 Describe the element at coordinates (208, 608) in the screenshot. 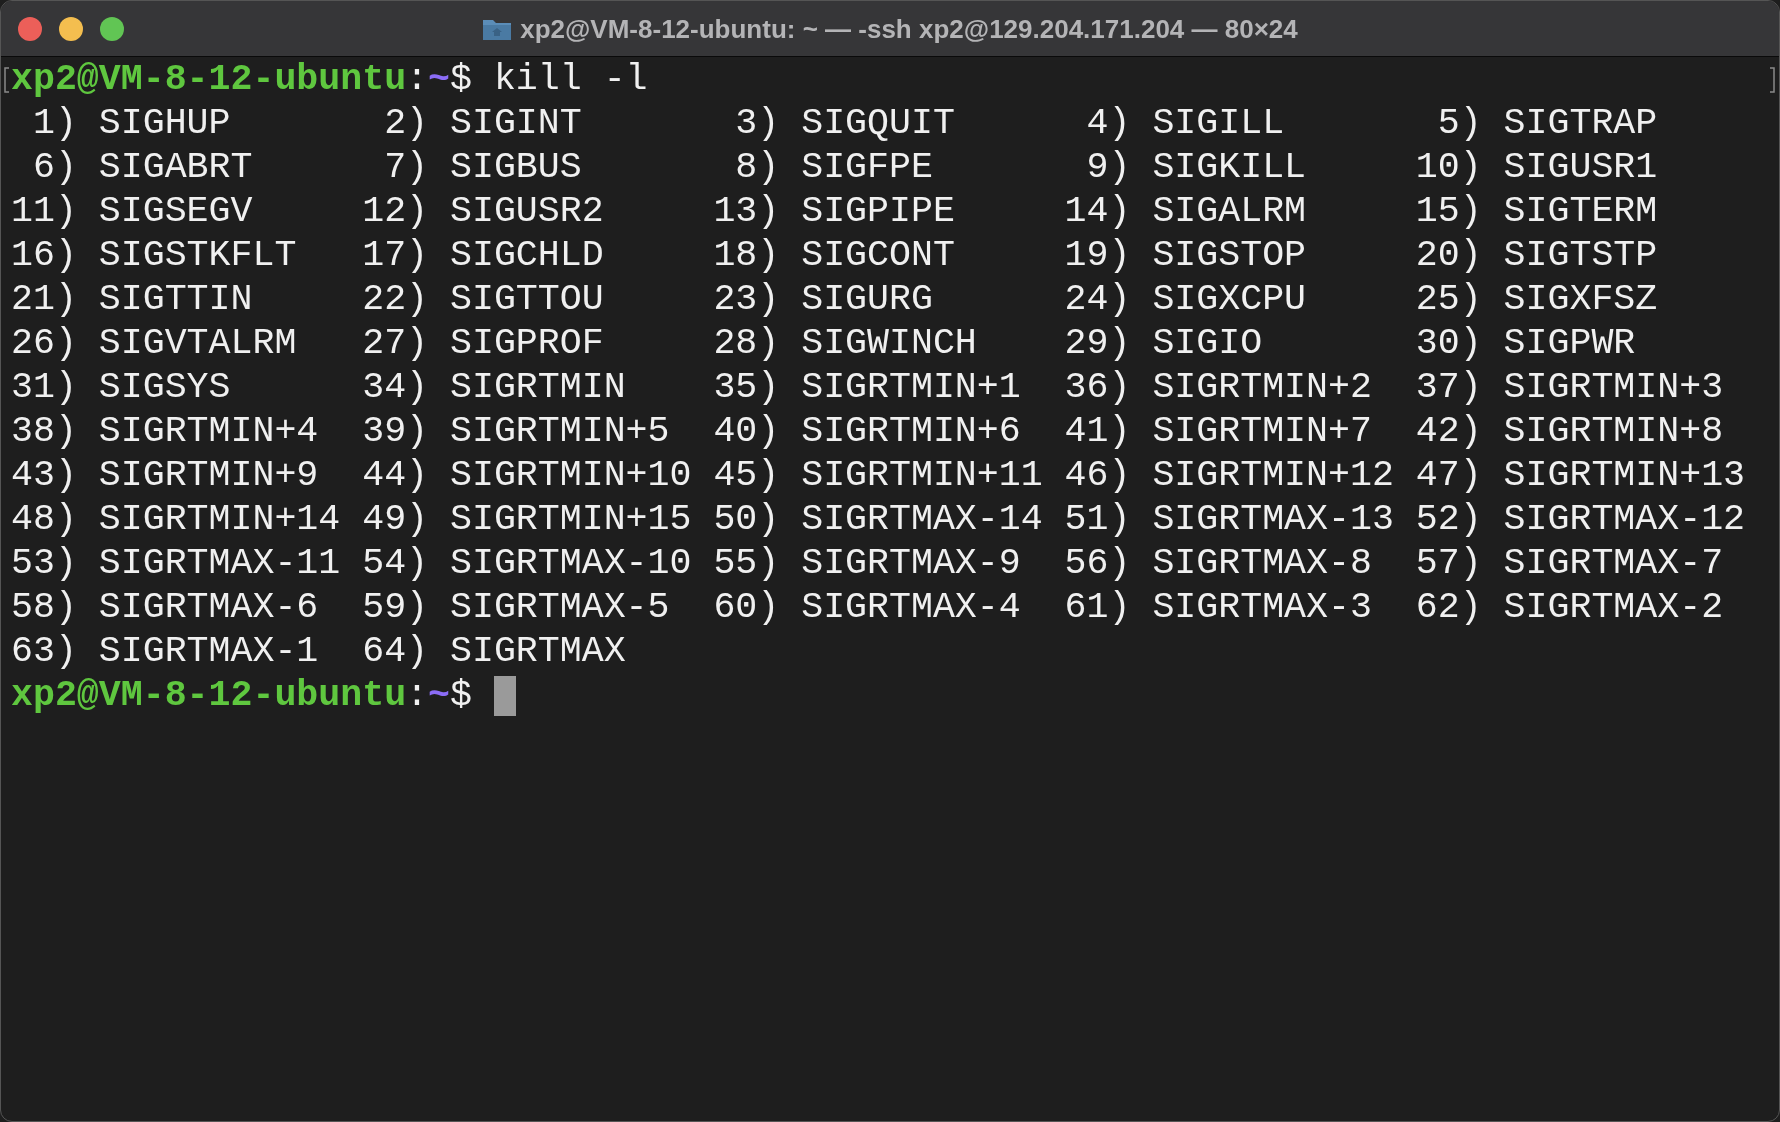

I see `signal-name: SIGRTMAX-6` at that location.